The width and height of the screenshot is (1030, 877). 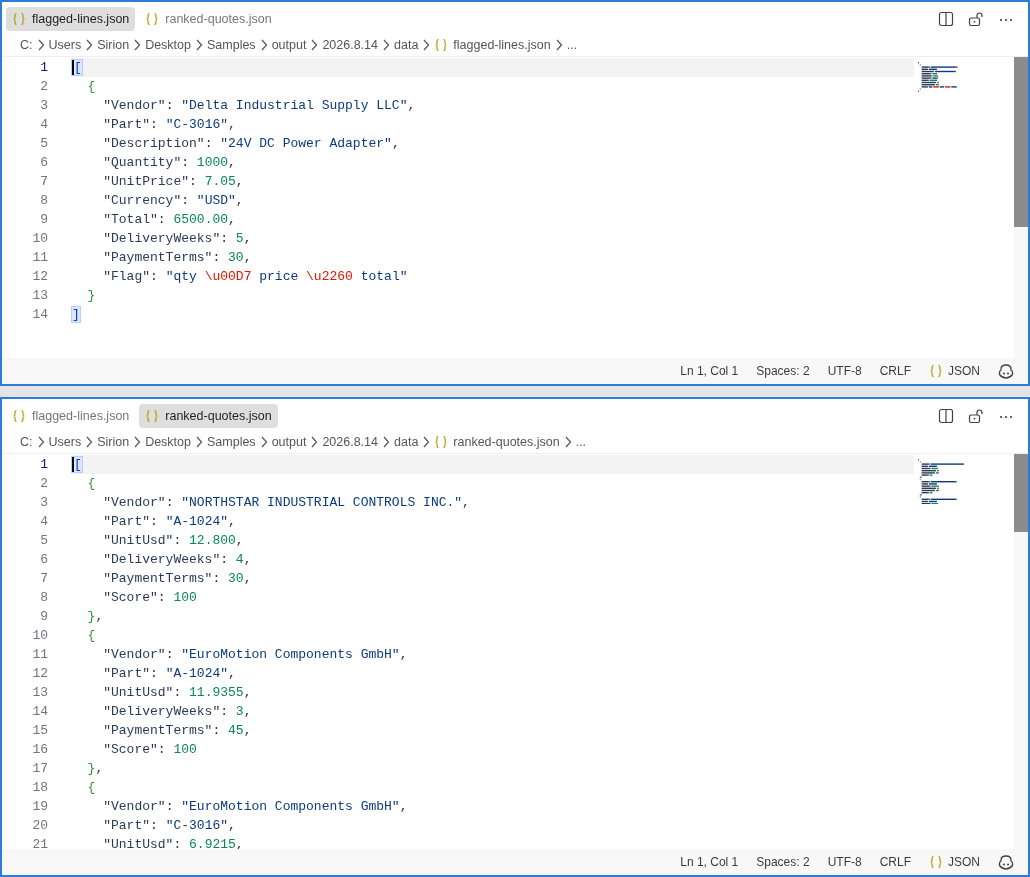 I want to click on code-line: "UnitUsd": 11.9355,, so click(x=177, y=693).